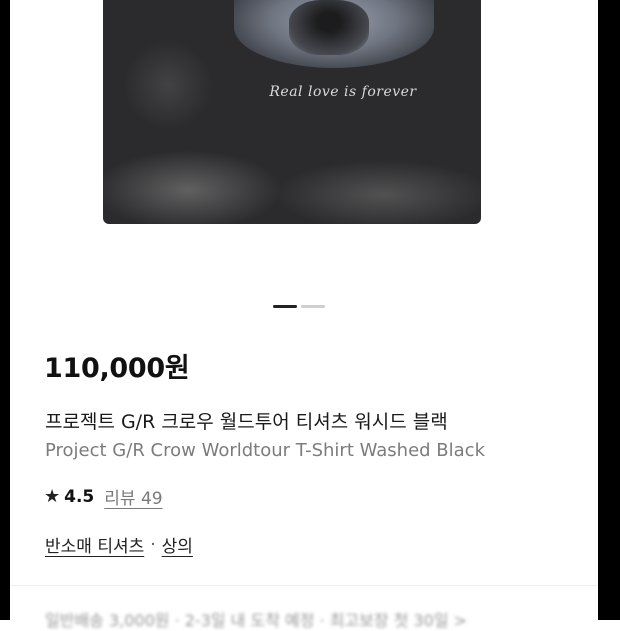 This screenshot has width=620, height=631. What do you see at coordinates (94, 544) in the screenshot?
I see `category-link-short-sleeve-tee: 반소매 티셔츠` at bounding box center [94, 544].